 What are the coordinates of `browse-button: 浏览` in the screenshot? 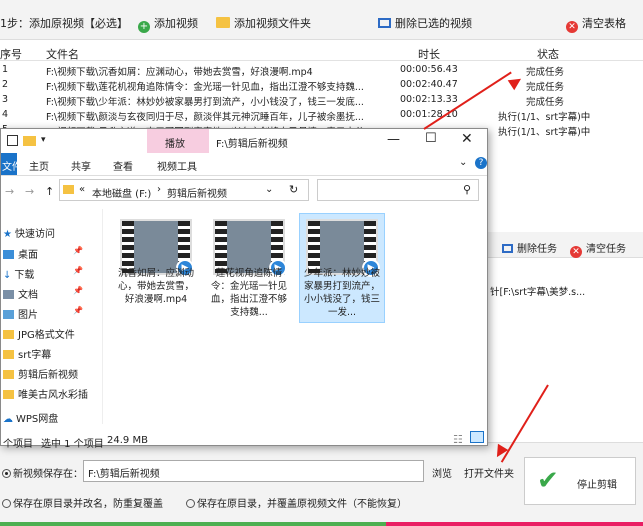 It's located at (442, 472).